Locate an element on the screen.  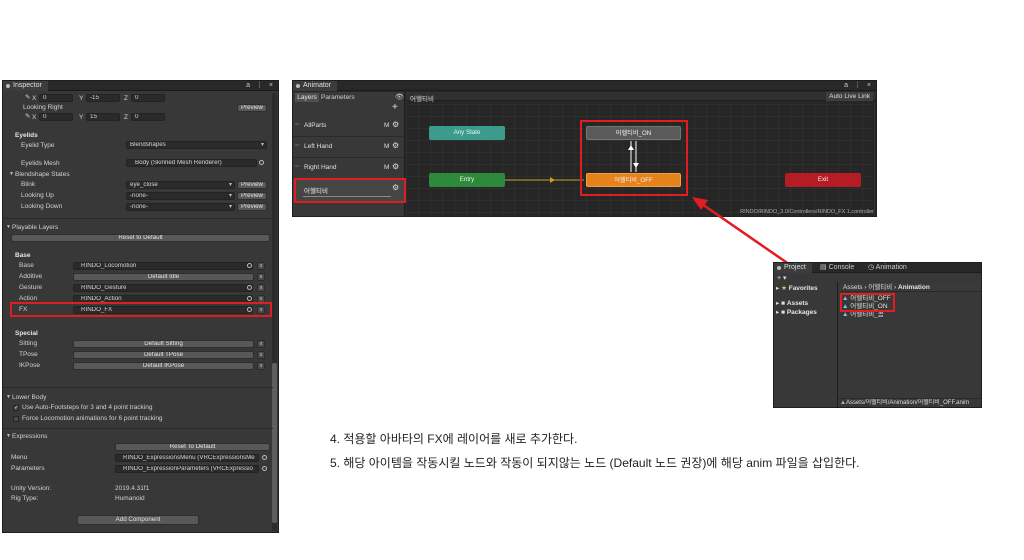
assets-folder: ▸ ■ Assets is located at coordinates (792, 303).